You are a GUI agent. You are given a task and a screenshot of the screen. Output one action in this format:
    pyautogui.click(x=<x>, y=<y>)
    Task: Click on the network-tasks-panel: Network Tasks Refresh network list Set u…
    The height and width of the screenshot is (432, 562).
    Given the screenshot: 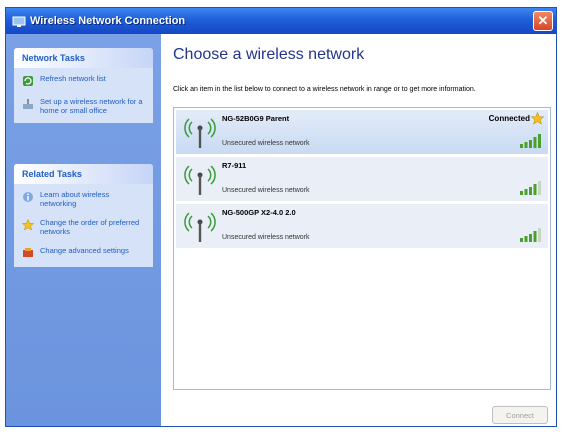 What is the action you would take?
    pyautogui.click(x=83, y=85)
    